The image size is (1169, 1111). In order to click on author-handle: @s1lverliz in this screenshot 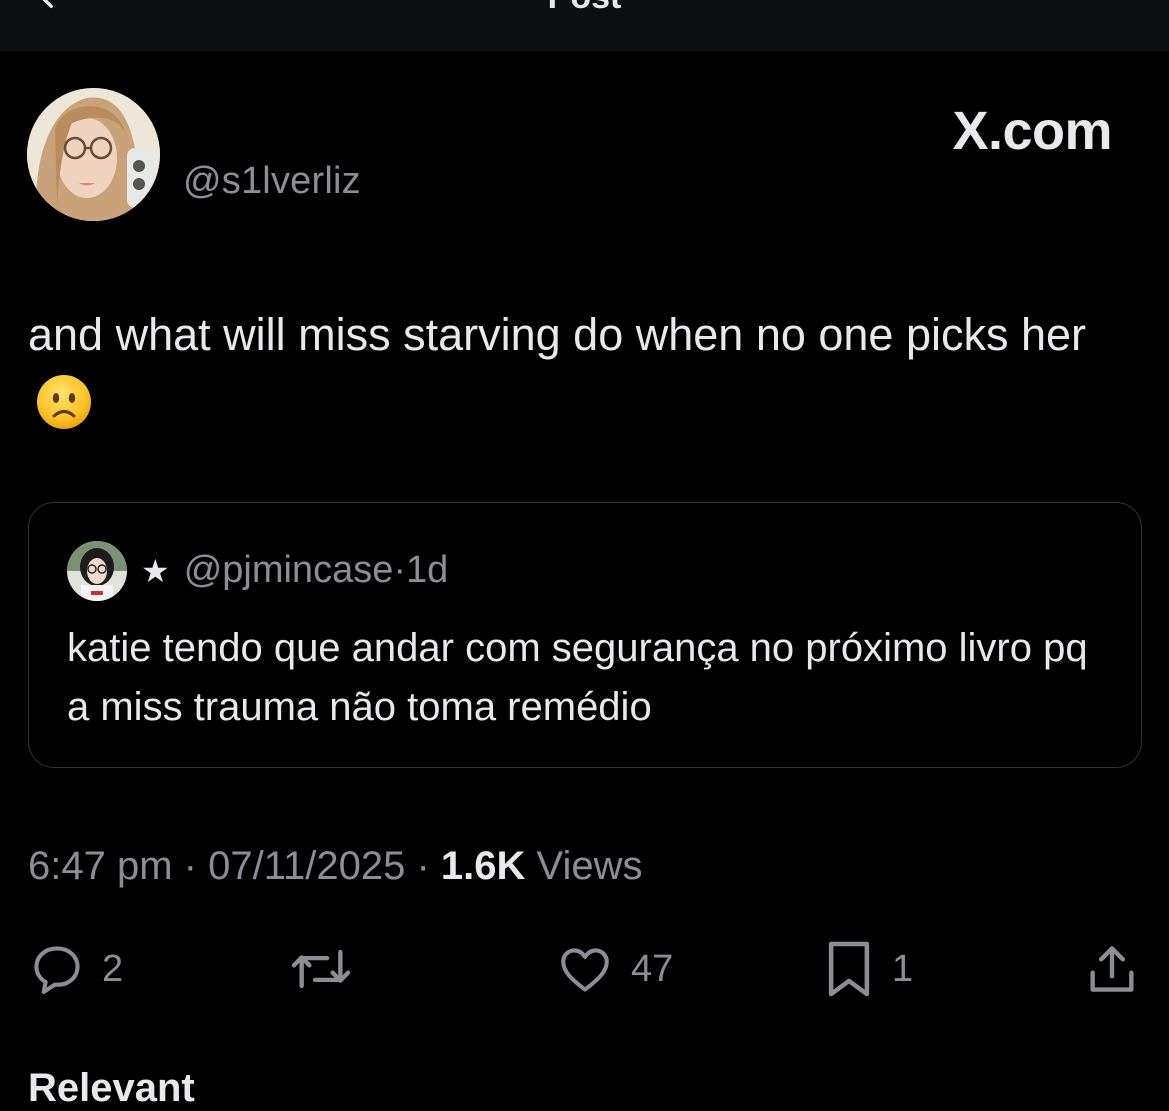, I will do `click(272, 181)`.